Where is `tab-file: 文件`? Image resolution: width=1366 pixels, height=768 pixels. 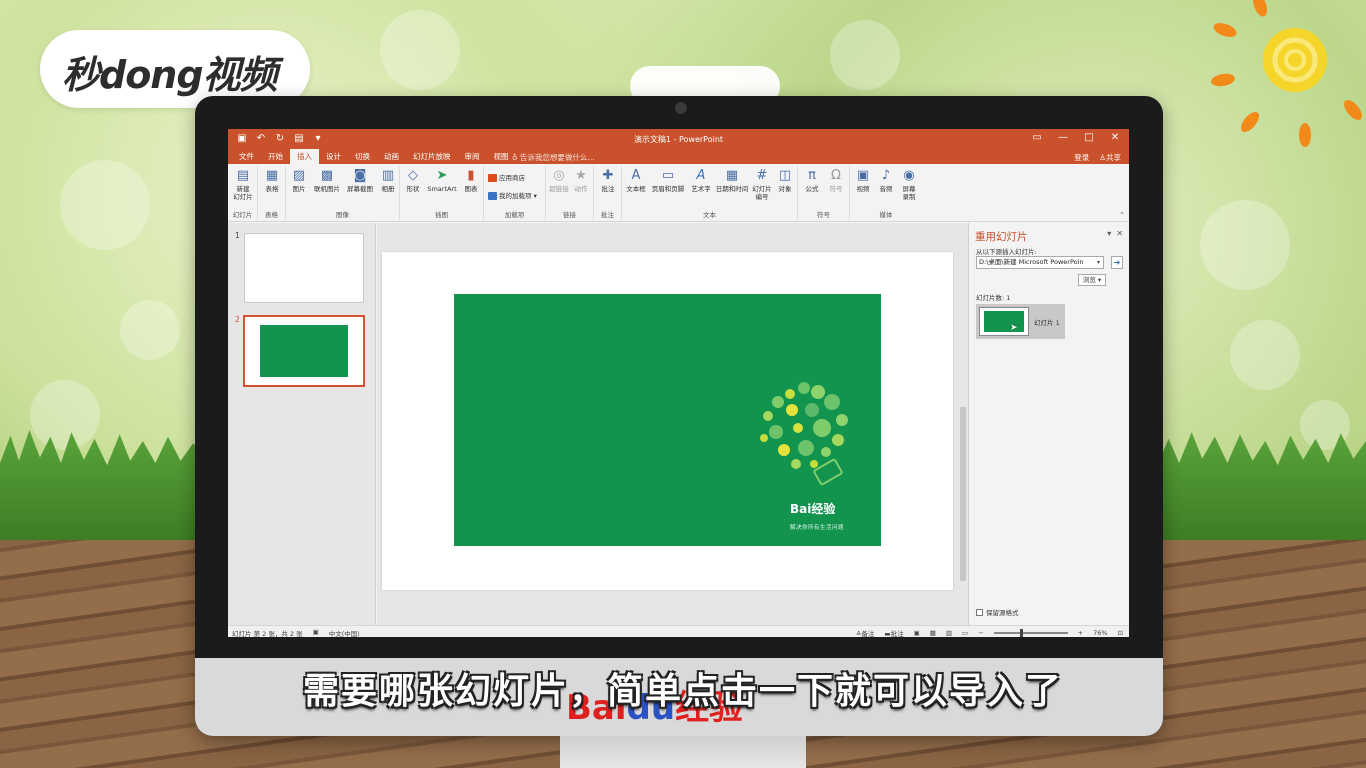
tab-file: 文件 is located at coordinates (246, 156).